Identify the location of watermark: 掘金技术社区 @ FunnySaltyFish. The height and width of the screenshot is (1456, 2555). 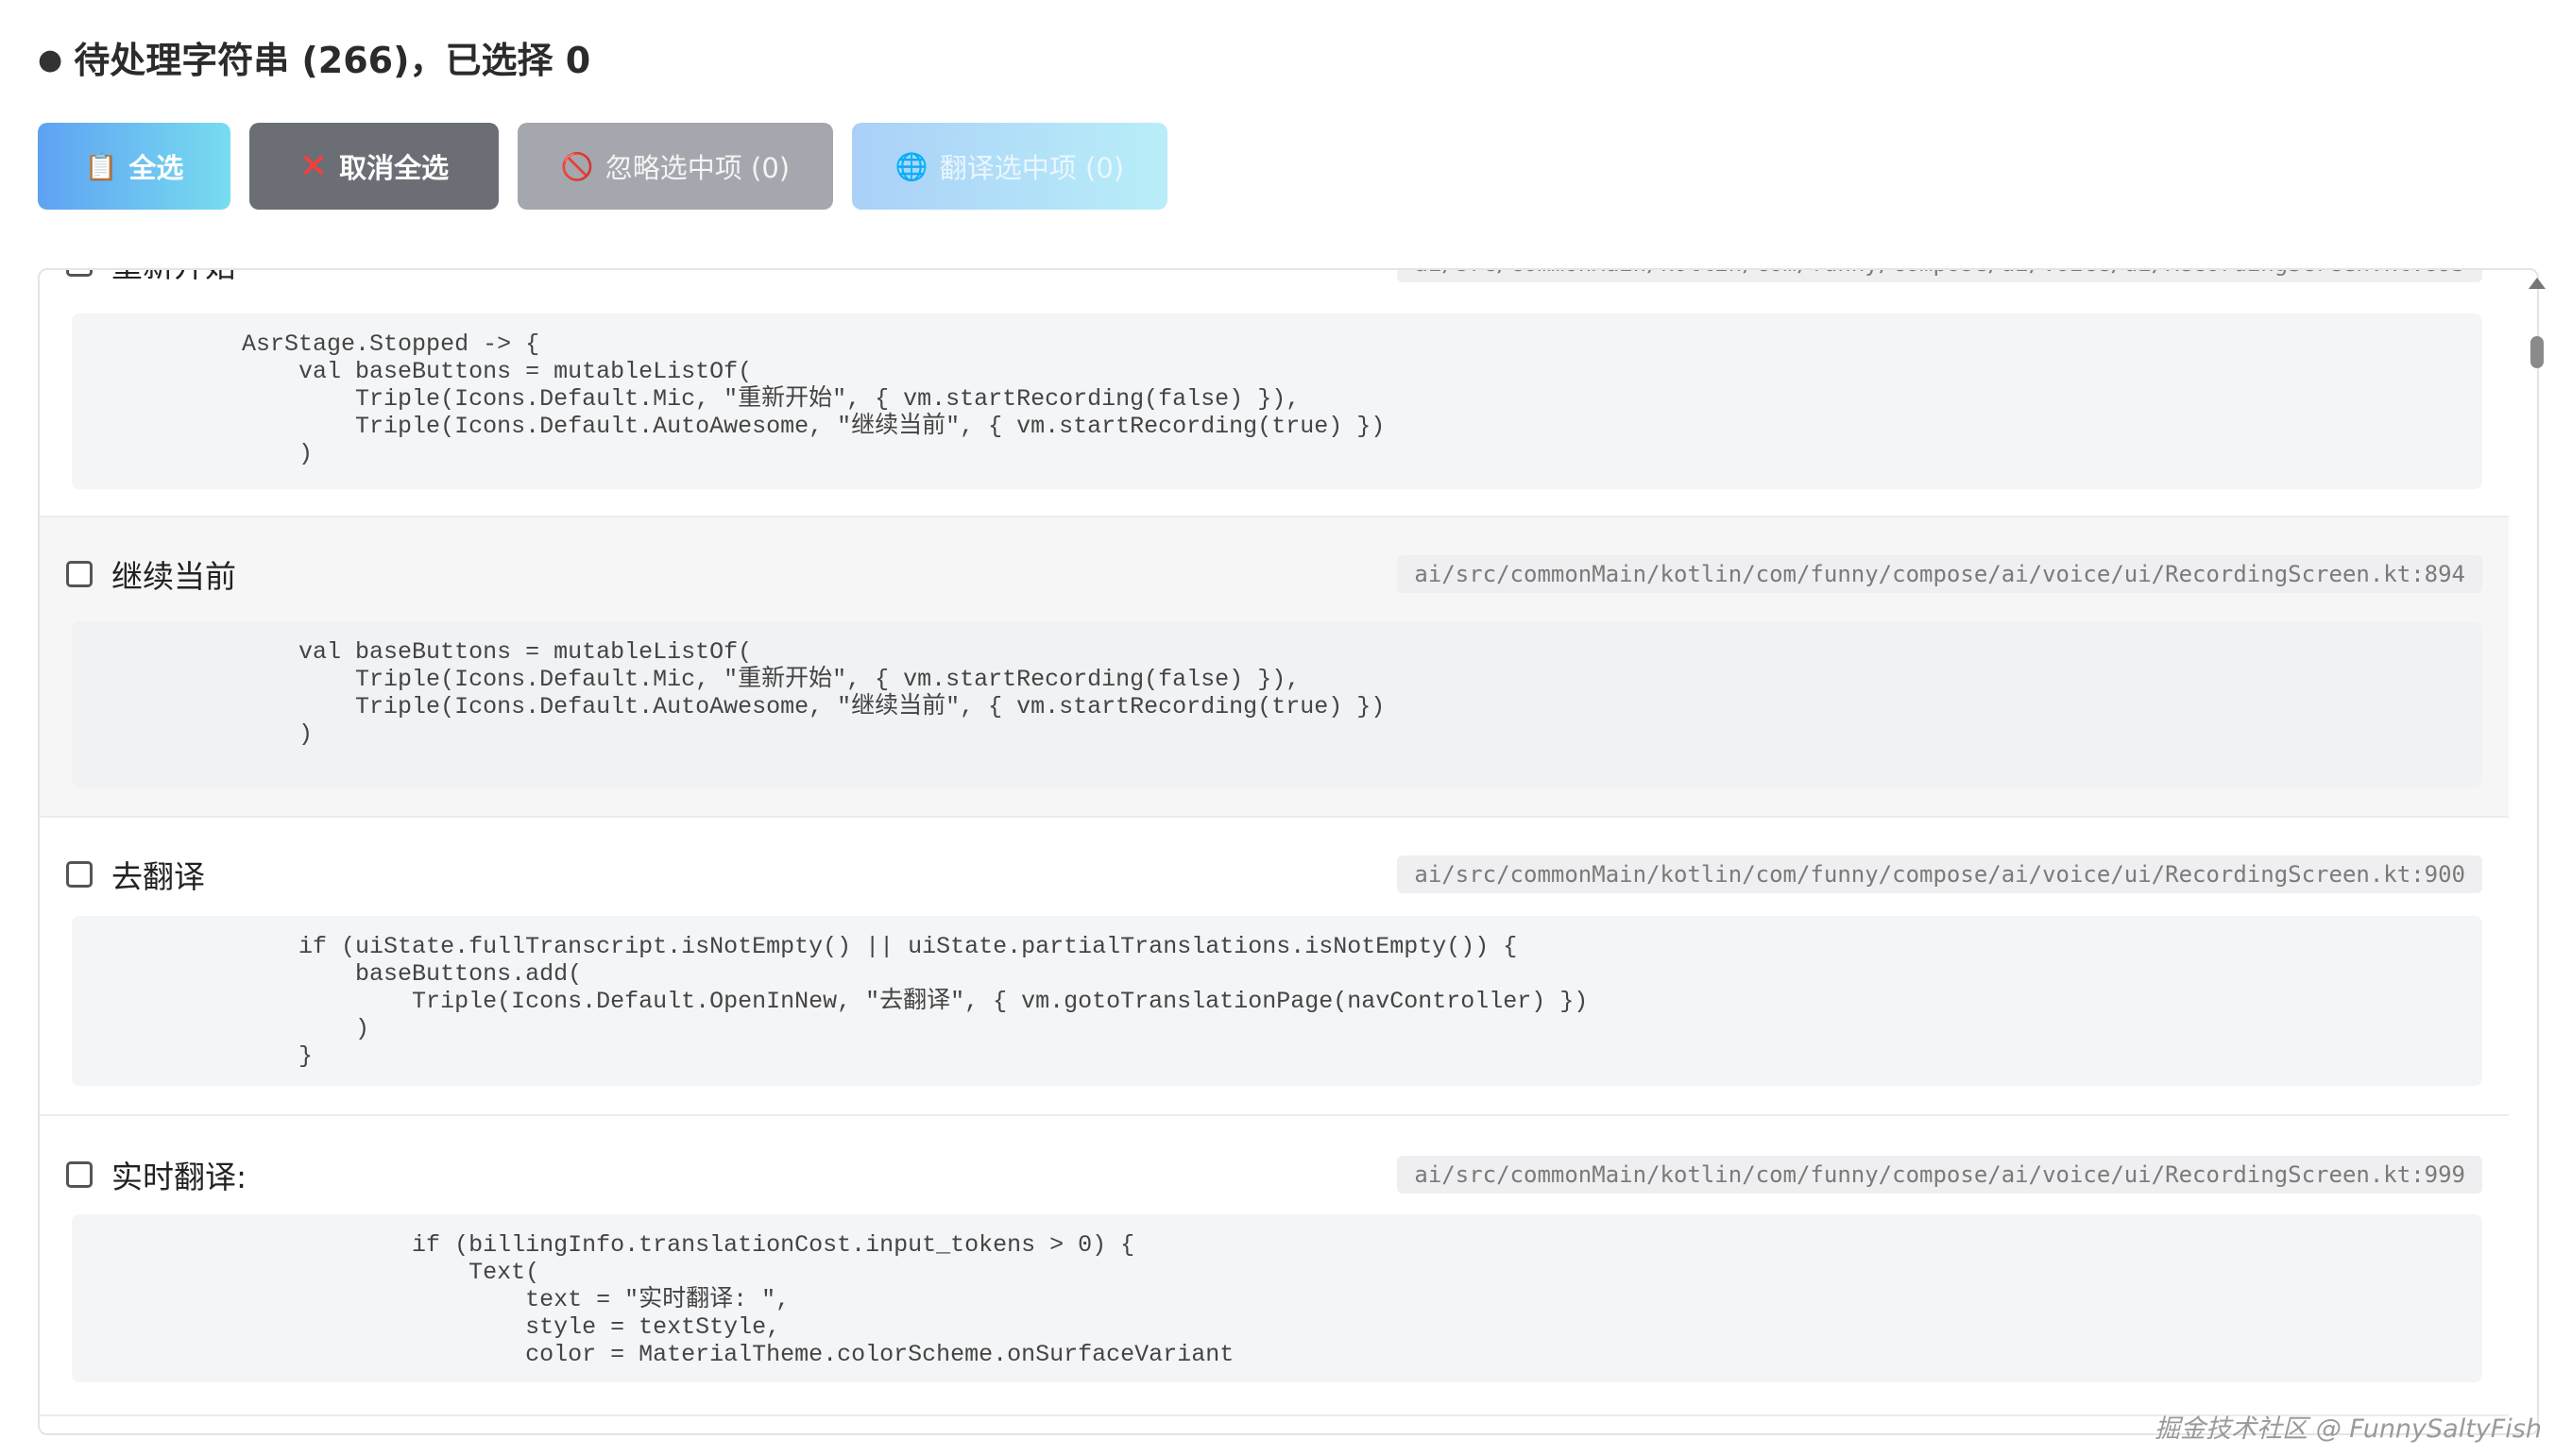
(2349, 1429).